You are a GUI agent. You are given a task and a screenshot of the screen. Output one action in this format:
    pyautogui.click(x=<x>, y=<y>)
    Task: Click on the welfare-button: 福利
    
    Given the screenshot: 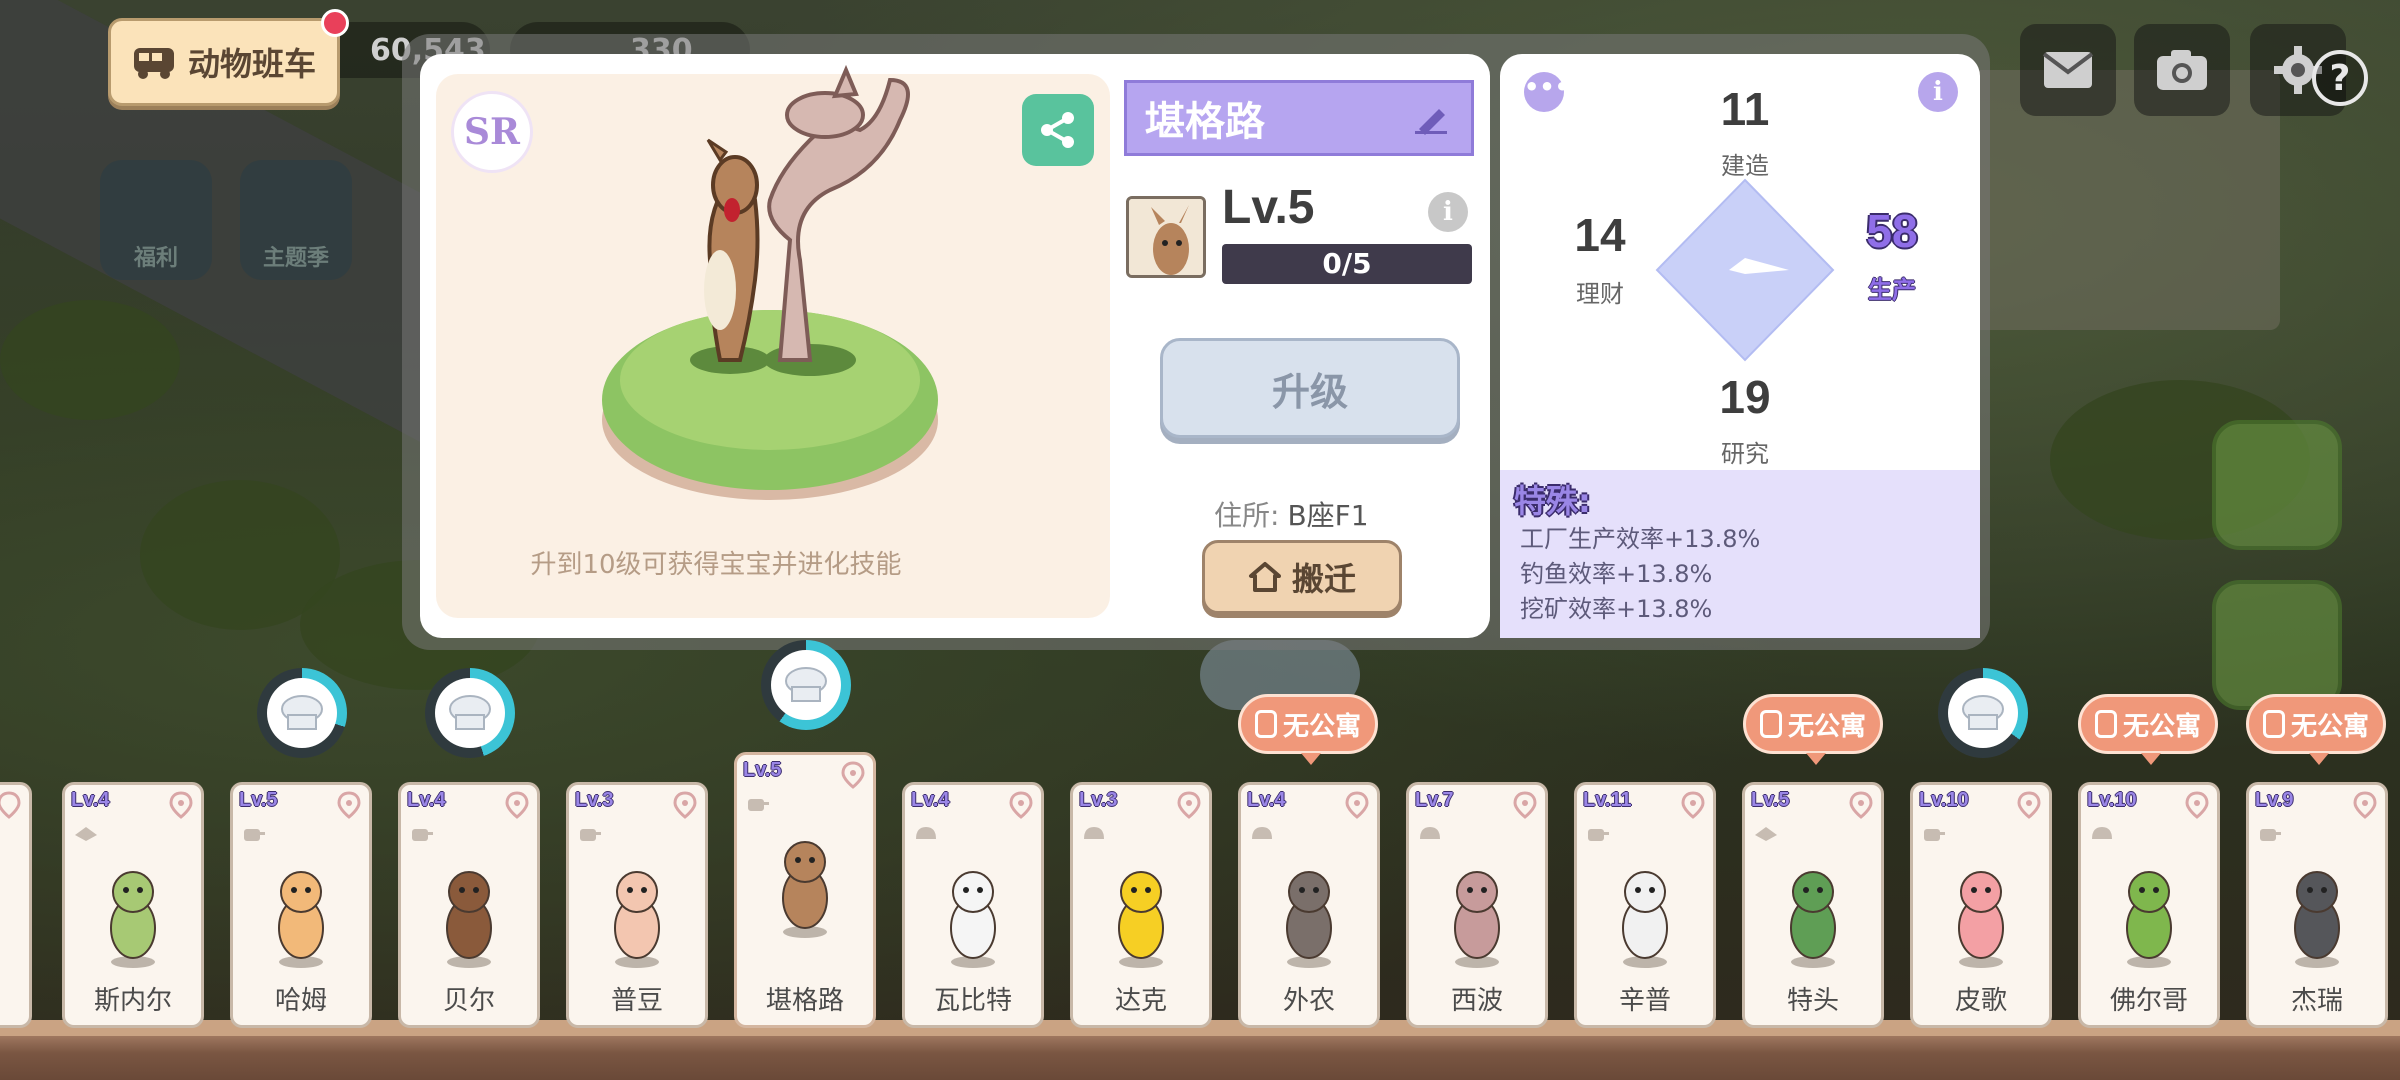 What is the action you would take?
    pyautogui.click(x=156, y=220)
    